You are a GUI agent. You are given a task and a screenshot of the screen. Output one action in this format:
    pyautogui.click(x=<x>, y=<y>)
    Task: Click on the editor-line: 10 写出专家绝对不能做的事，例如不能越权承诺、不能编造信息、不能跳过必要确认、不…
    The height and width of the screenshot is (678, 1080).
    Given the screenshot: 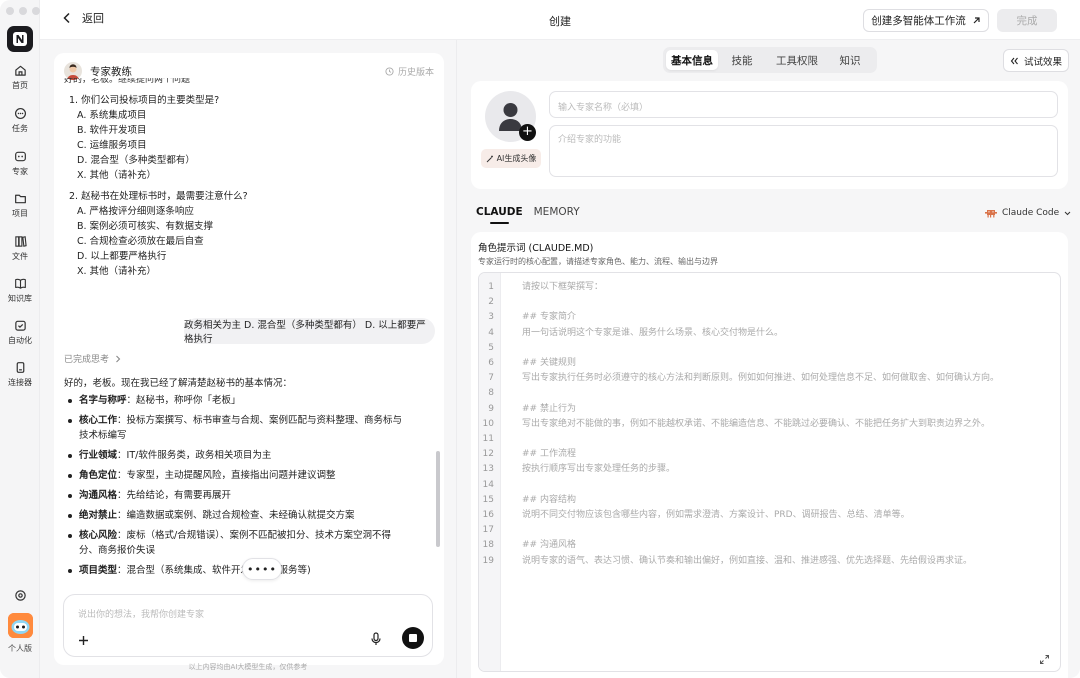 What is the action you would take?
    pyautogui.click(x=769, y=424)
    